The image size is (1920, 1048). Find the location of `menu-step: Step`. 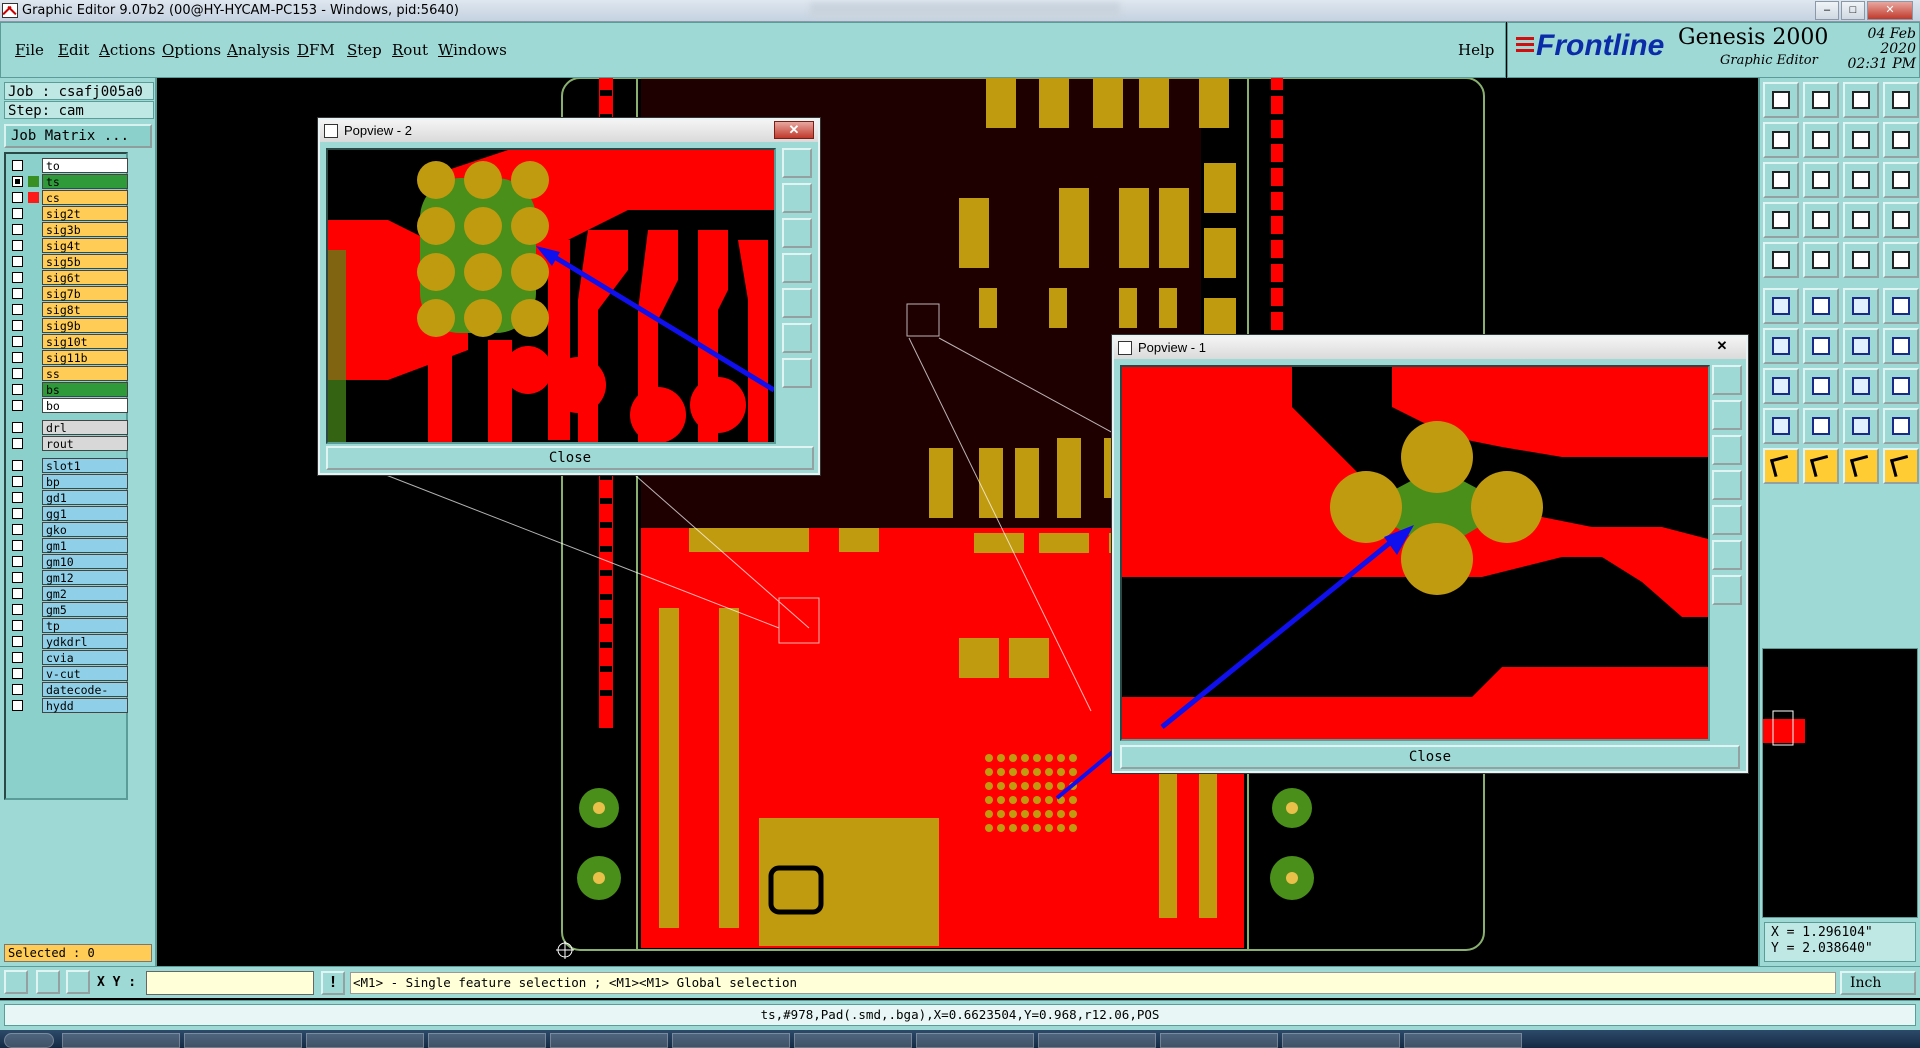

menu-step: Step is located at coordinates (364, 50).